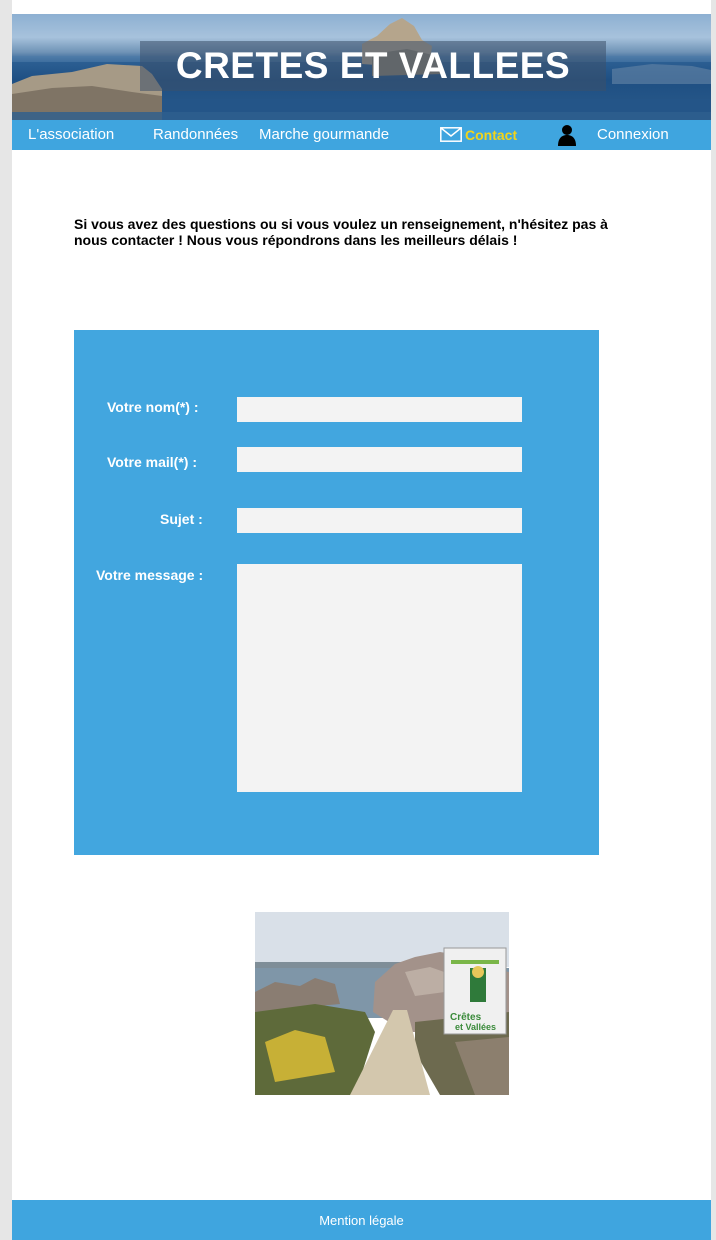 The width and height of the screenshot is (716, 1240). Describe the element at coordinates (491, 135) in the screenshot. I see `nav-item-contact: Contact` at that location.